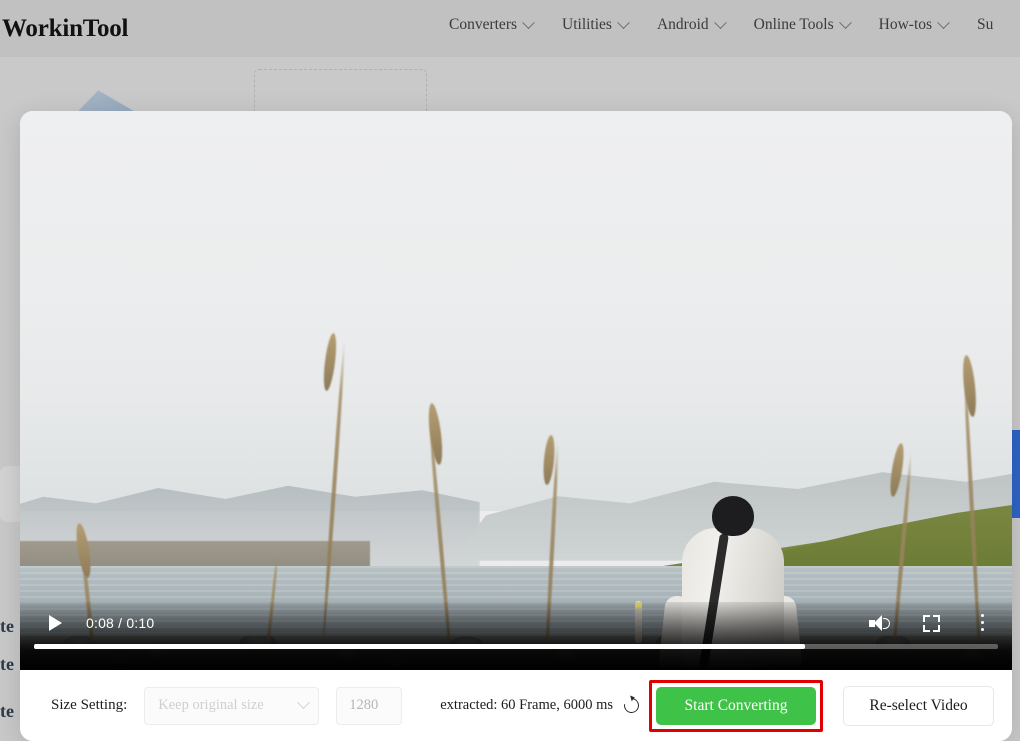 This screenshot has width=1020, height=741. I want to click on more-options-icon, so click(983, 623).